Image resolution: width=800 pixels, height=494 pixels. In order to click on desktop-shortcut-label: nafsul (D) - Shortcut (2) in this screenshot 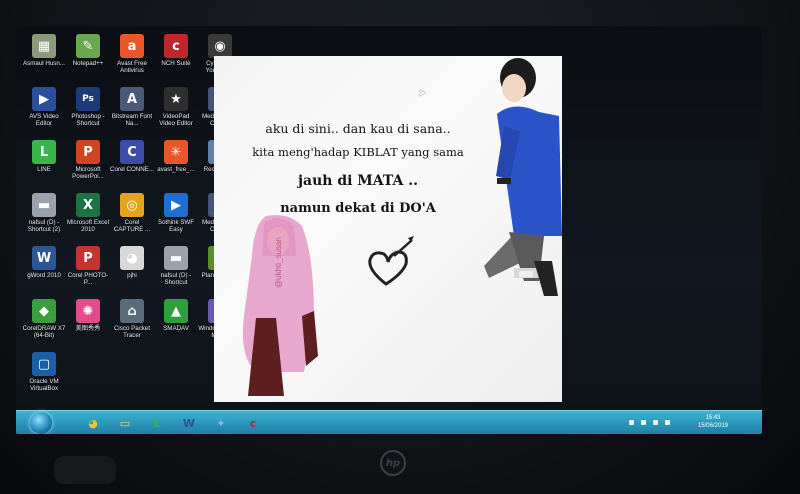, I will do `click(44, 226)`.